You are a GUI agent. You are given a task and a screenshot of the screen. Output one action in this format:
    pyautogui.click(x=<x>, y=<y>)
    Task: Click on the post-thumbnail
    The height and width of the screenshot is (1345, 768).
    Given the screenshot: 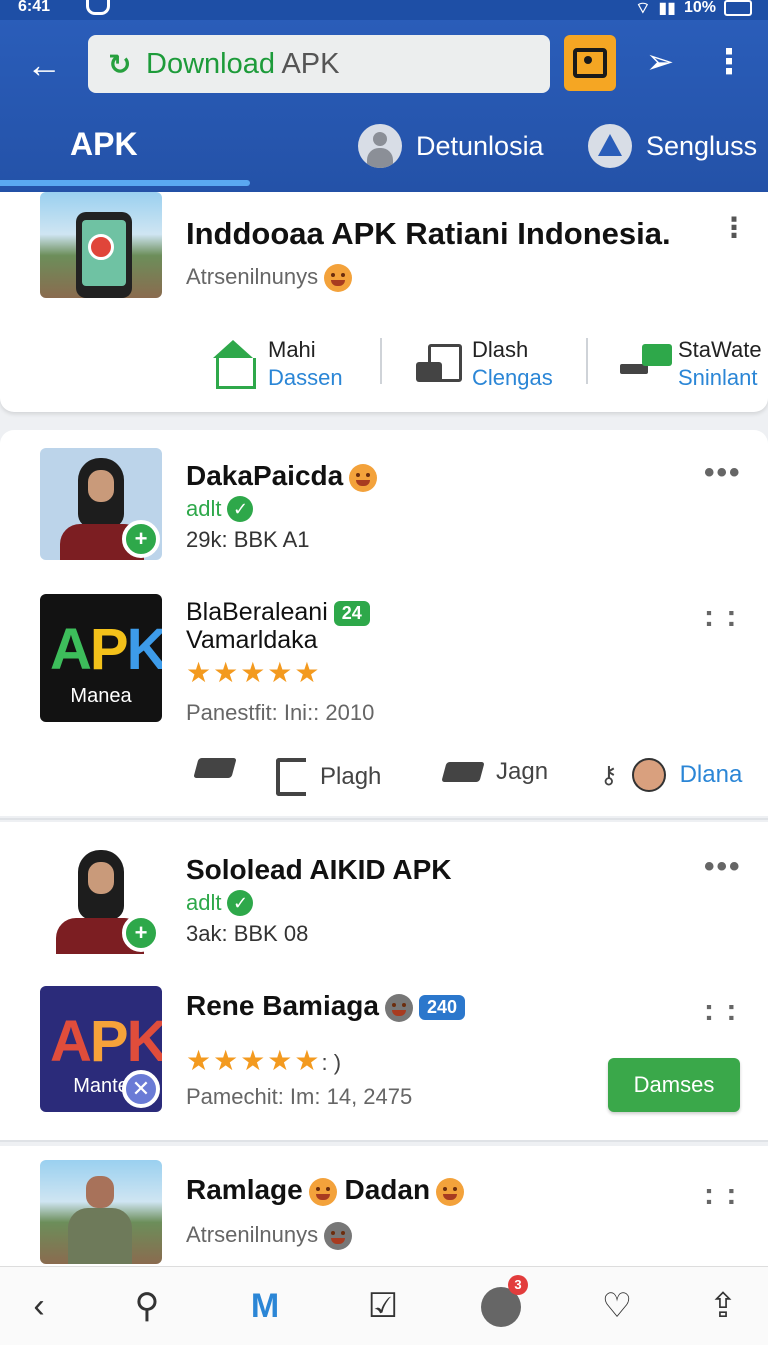 What is the action you would take?
    pyautogui.click(x=101, y=1212)
    